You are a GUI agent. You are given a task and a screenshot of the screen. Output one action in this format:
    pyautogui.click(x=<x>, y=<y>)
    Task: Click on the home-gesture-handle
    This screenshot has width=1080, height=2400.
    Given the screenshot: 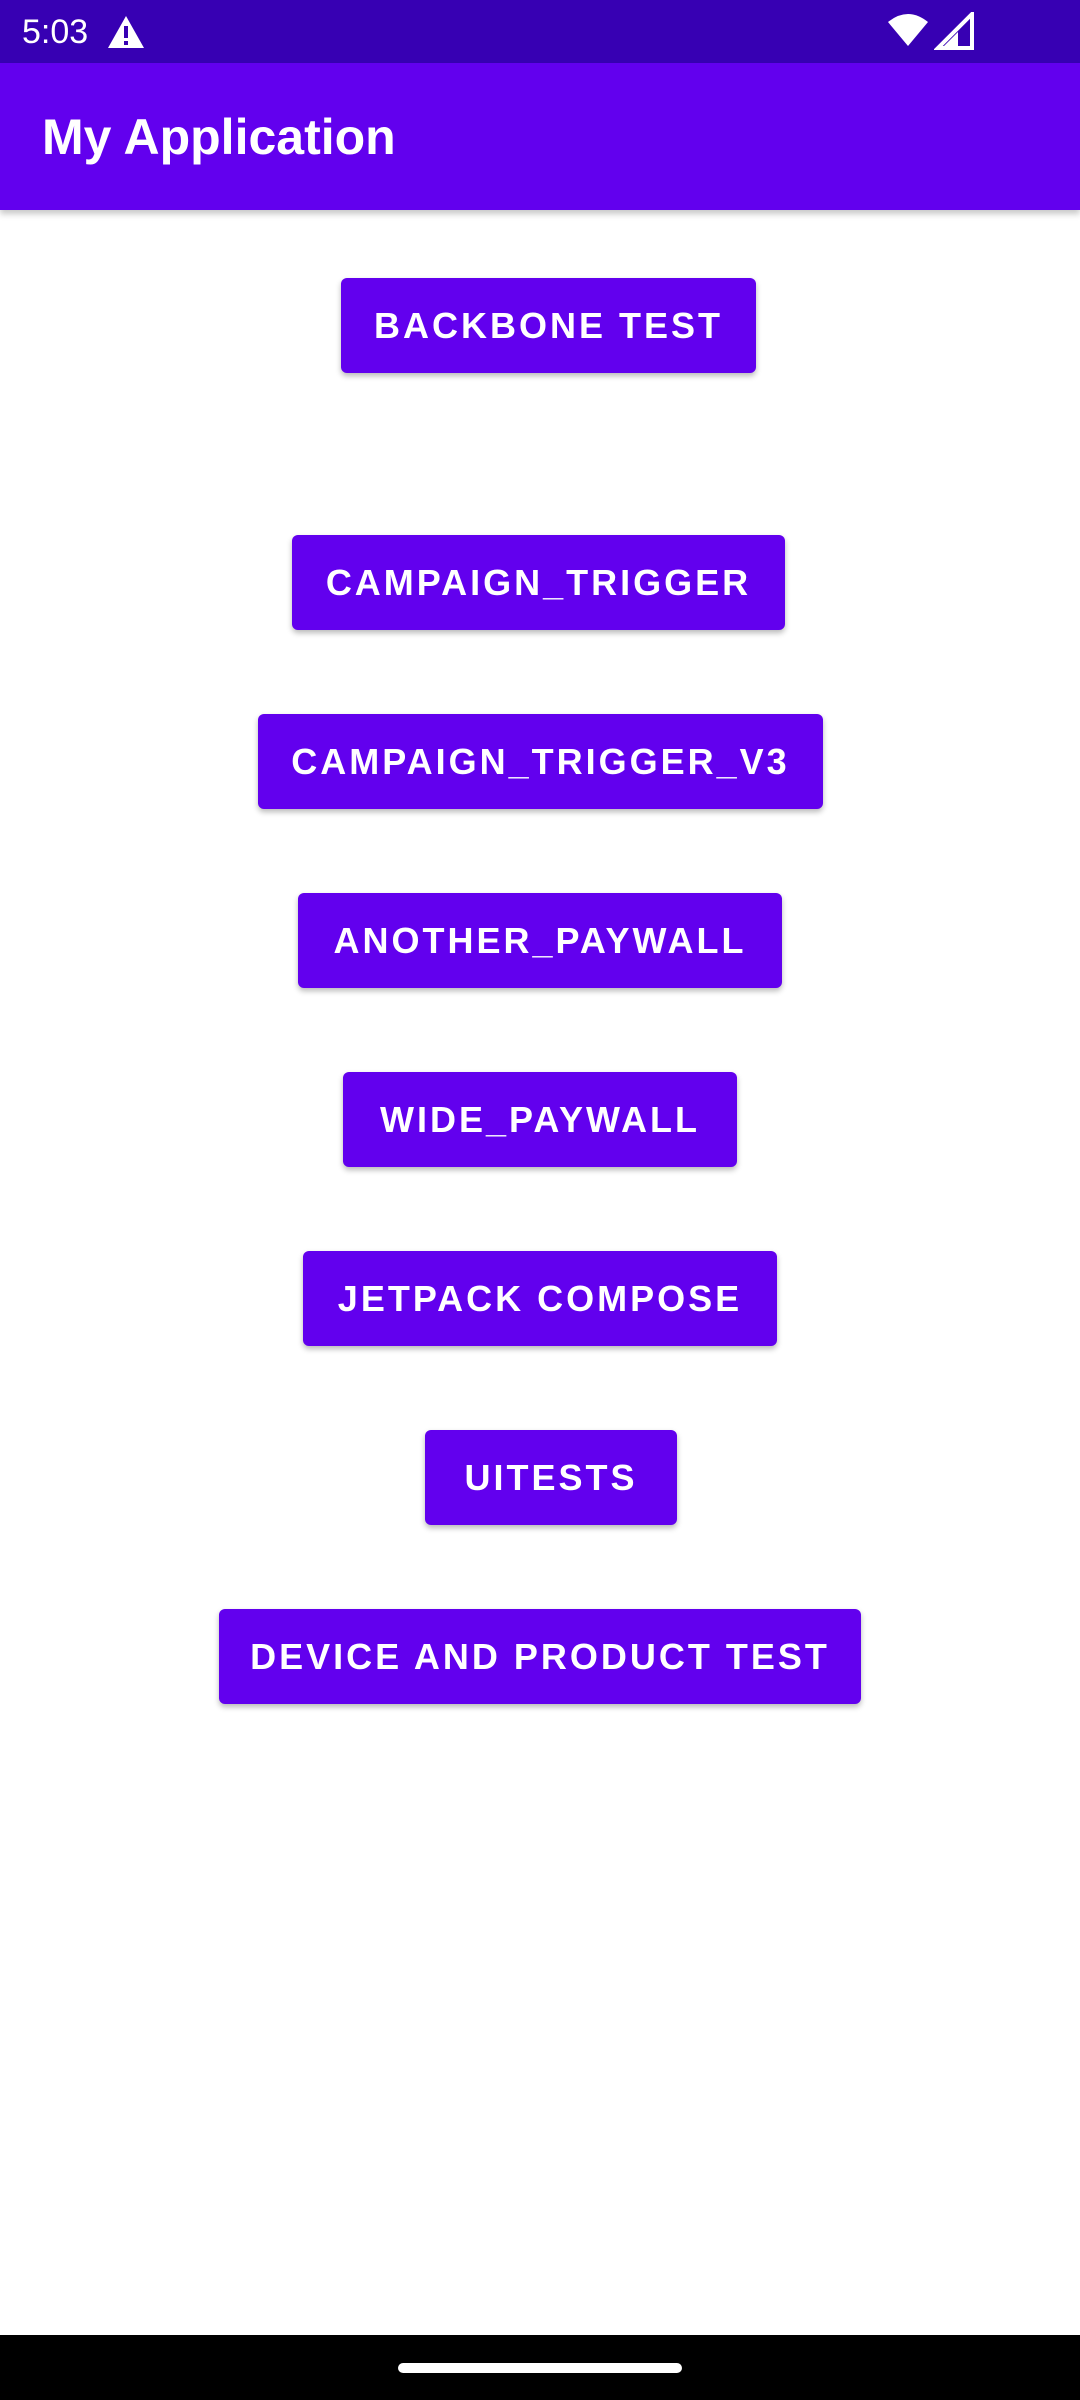 What is the action you would take?
    pyautogui.click(x=540, y=2368)
    